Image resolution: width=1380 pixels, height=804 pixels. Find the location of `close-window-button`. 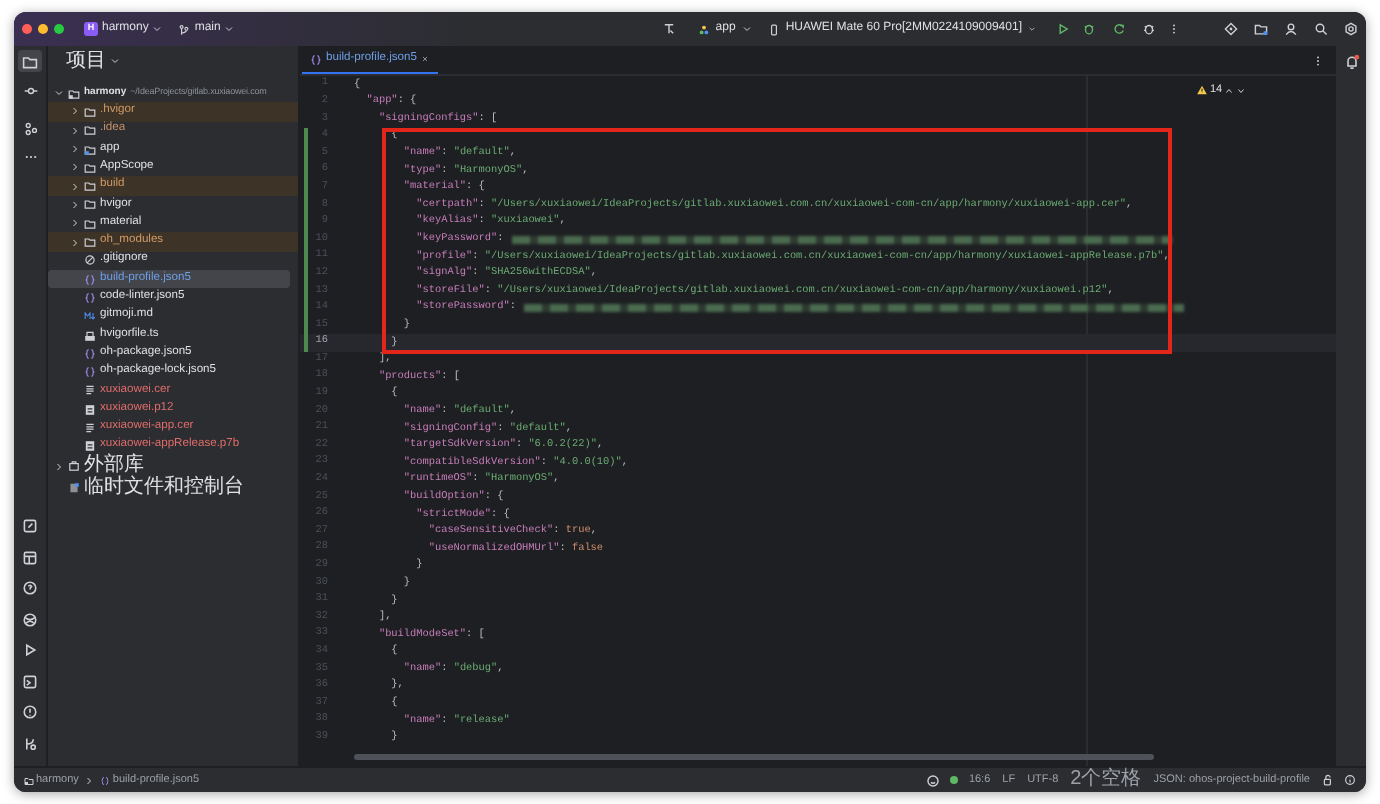

close-window-button is located at coordinates (27, 29).